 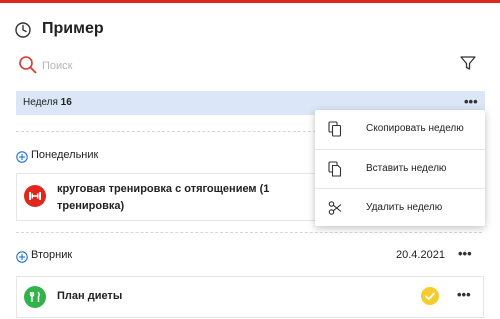 I want to click on day-label: Понедельник, so click(x=65, y=155).